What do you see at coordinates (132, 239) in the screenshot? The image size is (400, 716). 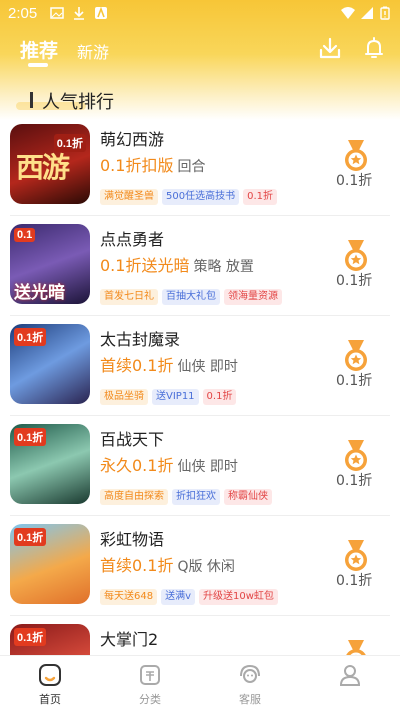 I see `game-name: 点点勇者` at bounding box center [132, 239].